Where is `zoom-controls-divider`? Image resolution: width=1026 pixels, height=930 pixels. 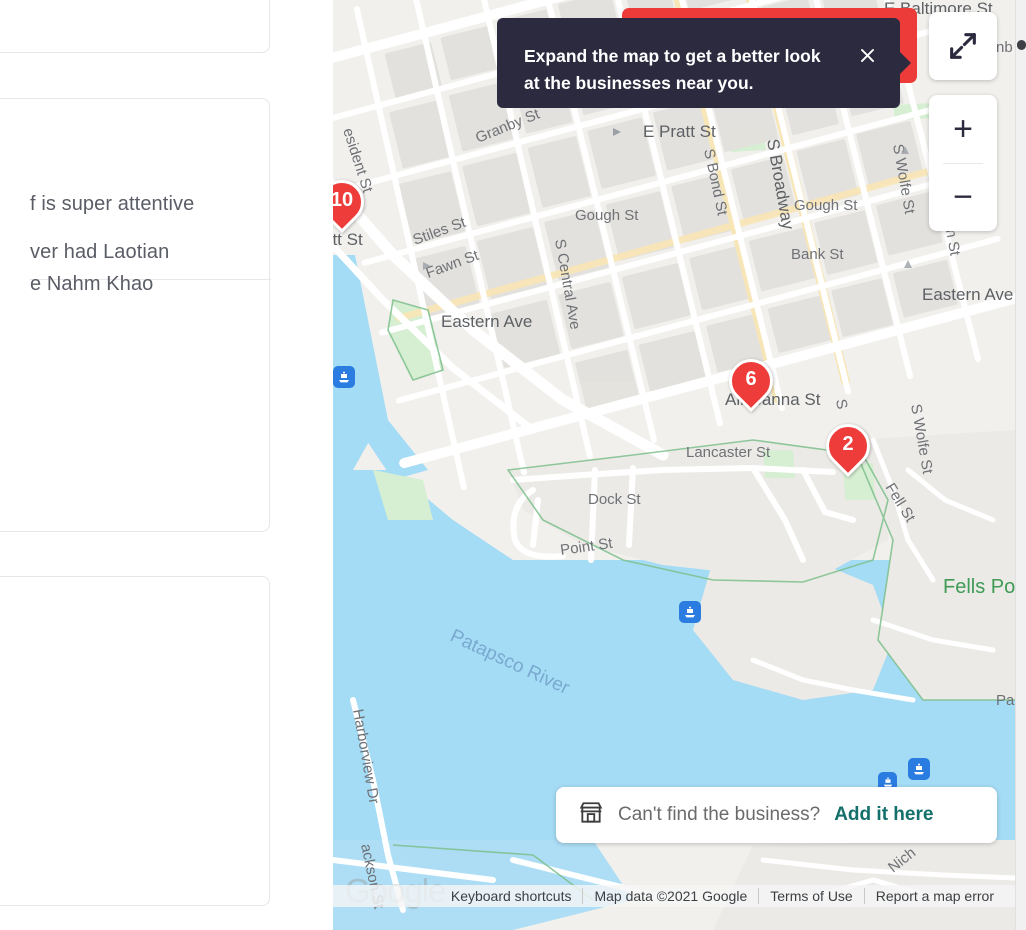 zoom-controls-divider is located at coordinates (963, 163).